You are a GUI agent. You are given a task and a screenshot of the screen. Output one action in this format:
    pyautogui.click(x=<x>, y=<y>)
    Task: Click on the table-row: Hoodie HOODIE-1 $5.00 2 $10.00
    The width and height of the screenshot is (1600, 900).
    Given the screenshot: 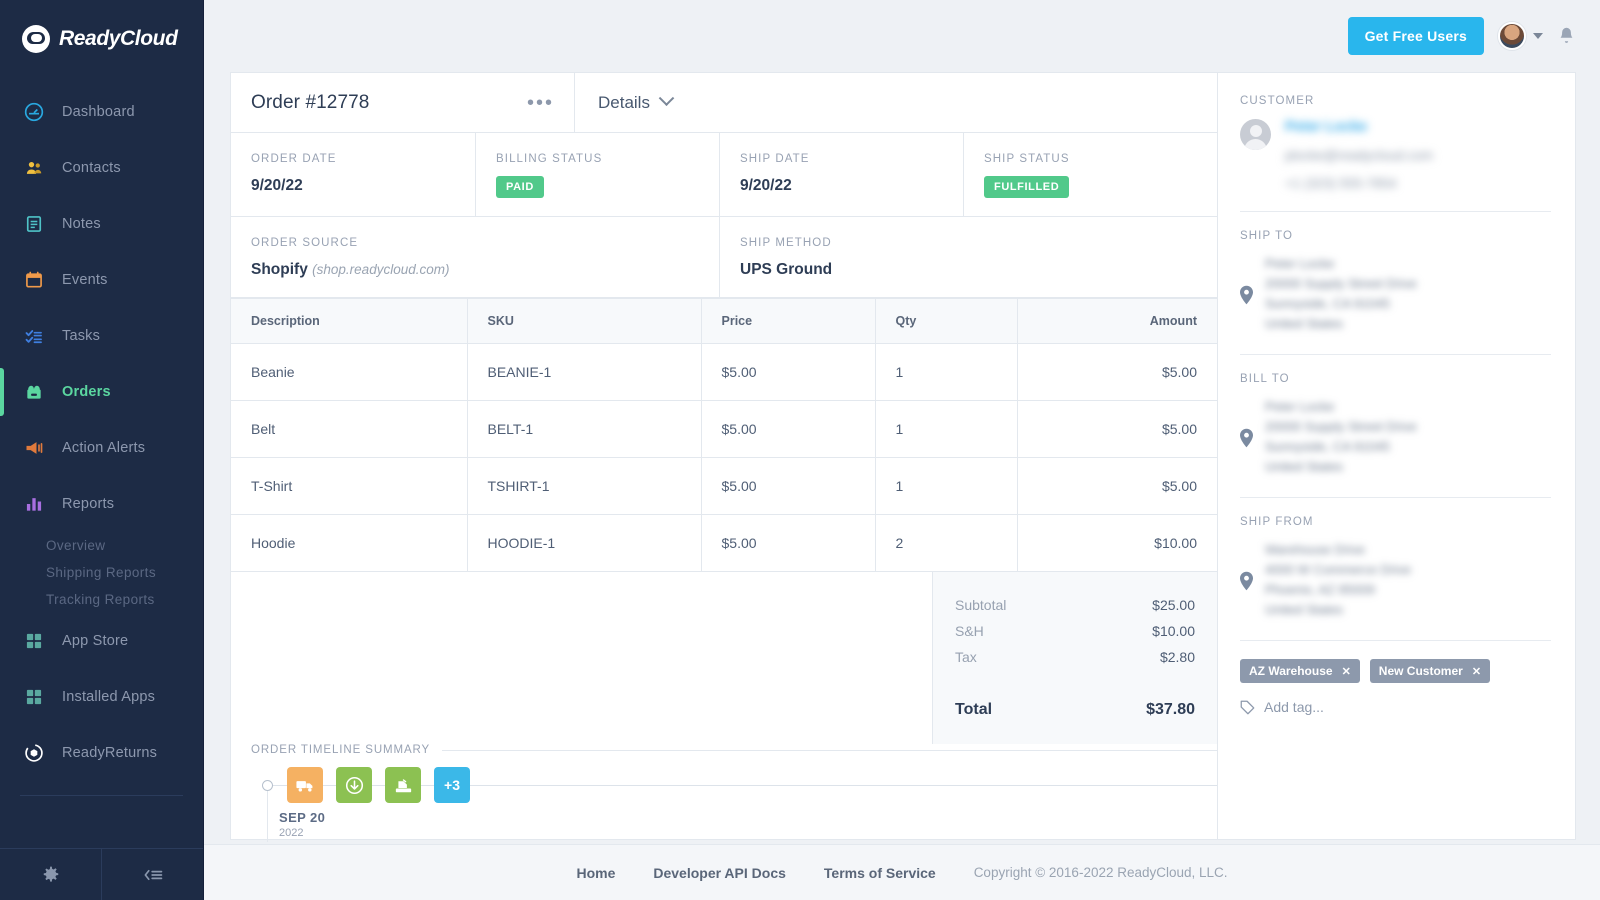 What is the action you would take?
    pyautogui.click(x=724, y=543)
    